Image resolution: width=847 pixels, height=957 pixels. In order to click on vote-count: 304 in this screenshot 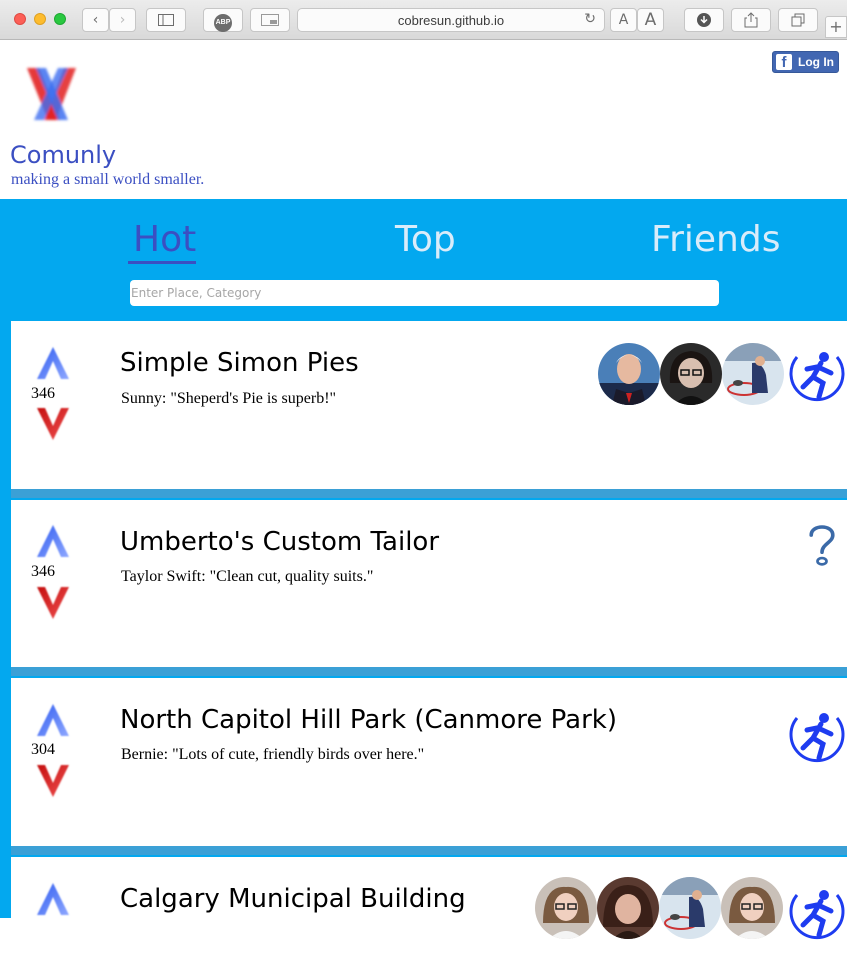, I will do `click(43, 749)`.